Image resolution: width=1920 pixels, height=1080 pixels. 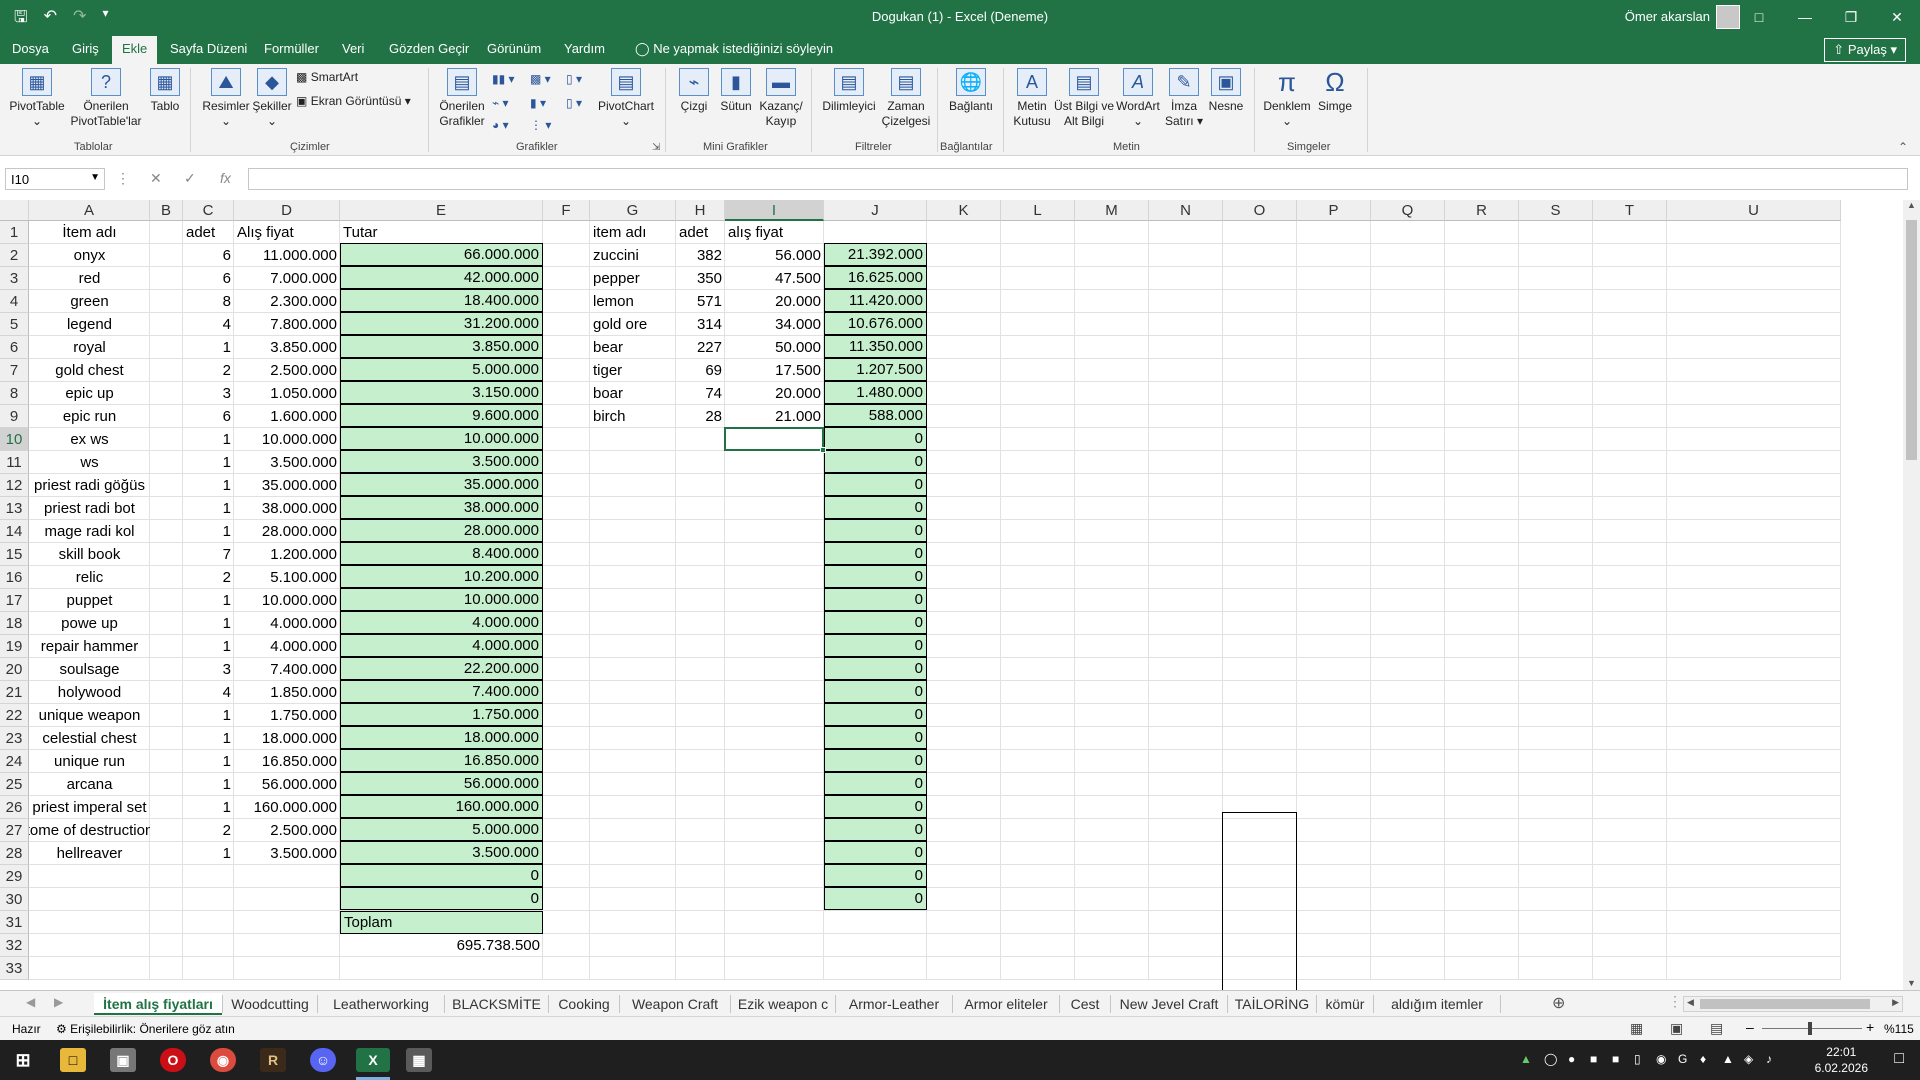 I want to click on column-header-b: B, so click(x=166, y=210).